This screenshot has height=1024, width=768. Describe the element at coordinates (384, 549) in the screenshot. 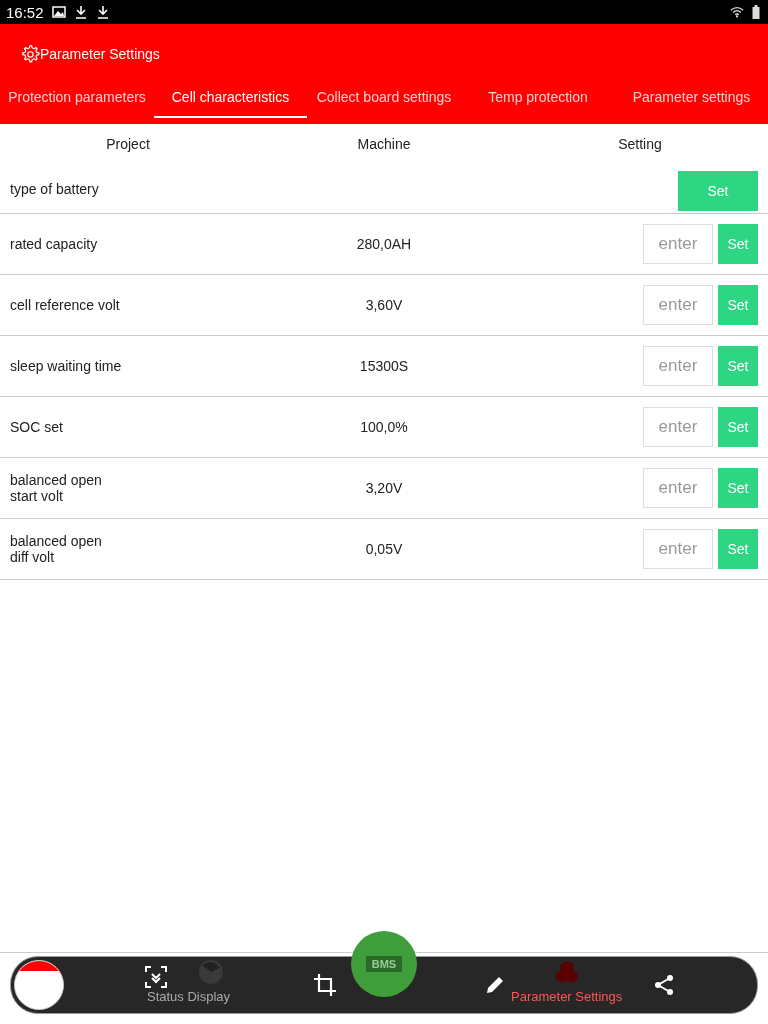

I see `parameter-value: 0,05V` at that location.